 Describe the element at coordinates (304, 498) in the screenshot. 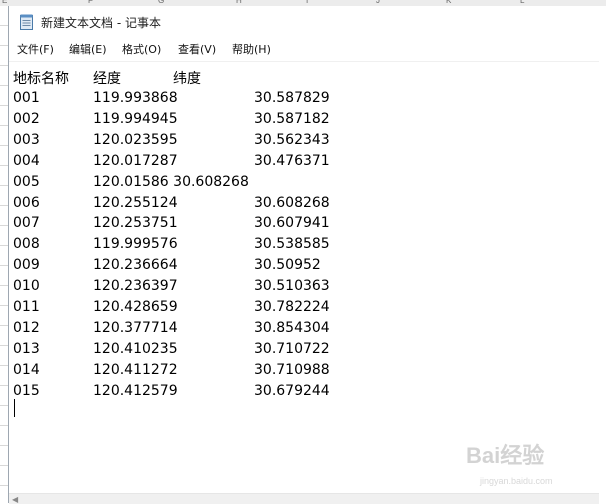

I see `horizontal-scrollbar: ◀` at that location.